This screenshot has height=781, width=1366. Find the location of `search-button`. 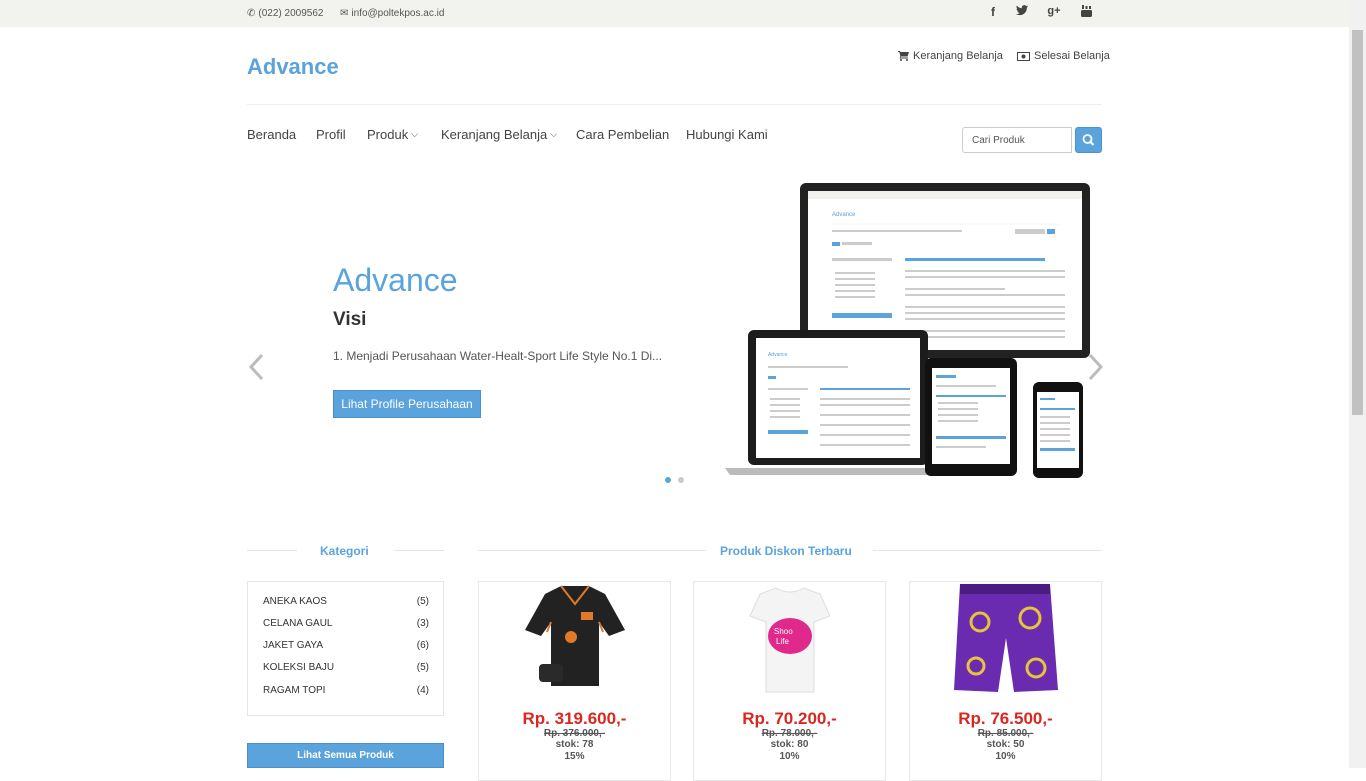

search-button is located at coordinates (1088, 140).